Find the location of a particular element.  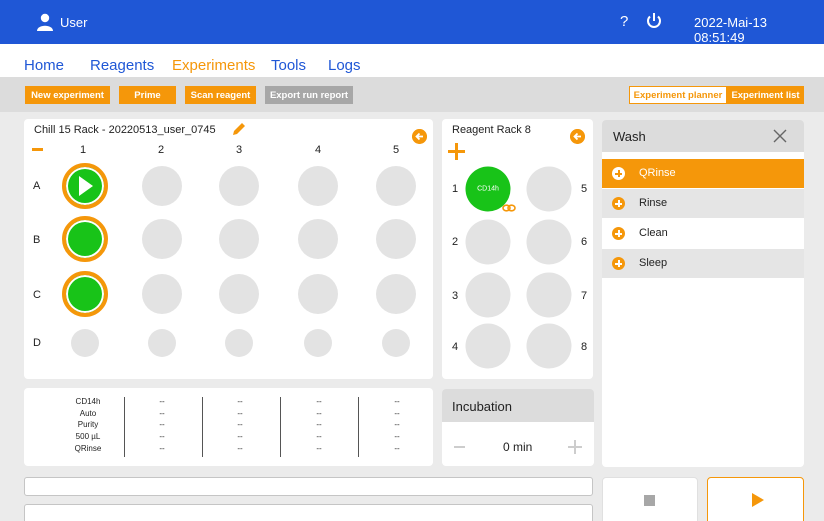

reagent-position-label: 4 is located at coordinates (455, 347).